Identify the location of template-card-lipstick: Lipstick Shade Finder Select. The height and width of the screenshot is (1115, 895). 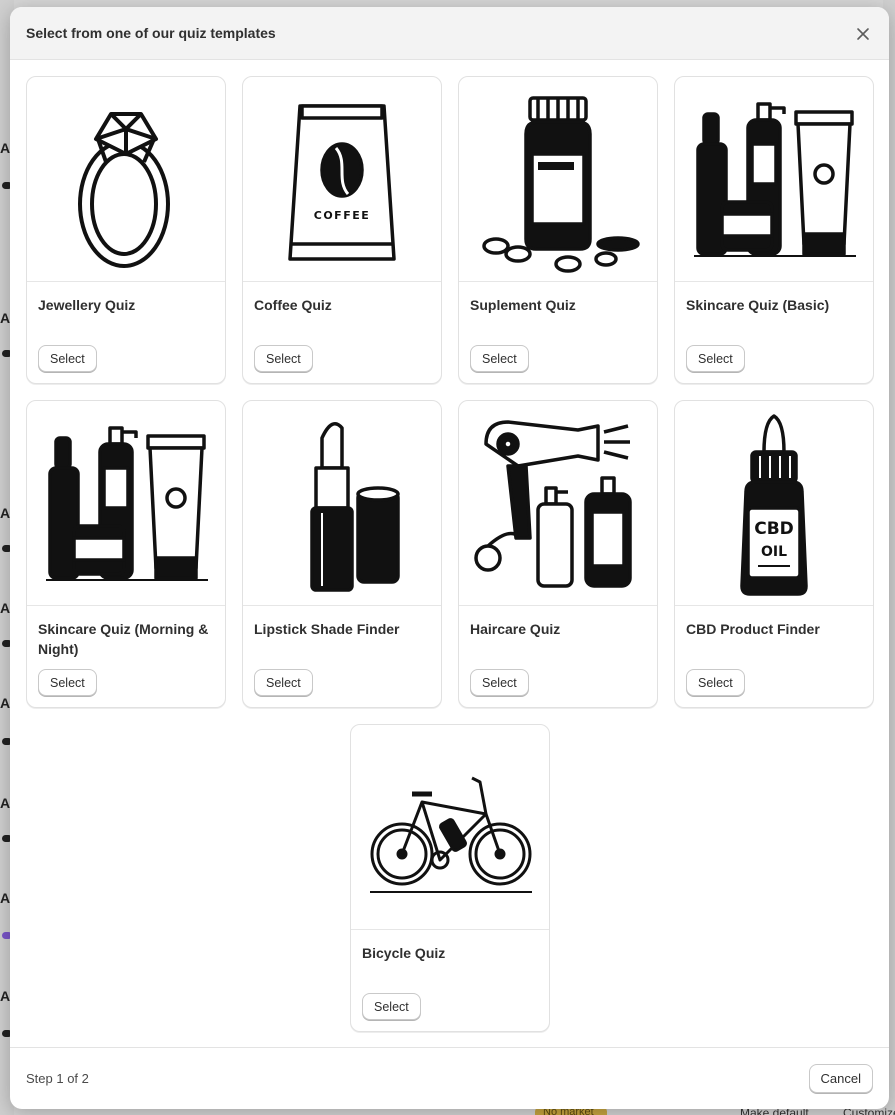
(342, 554).